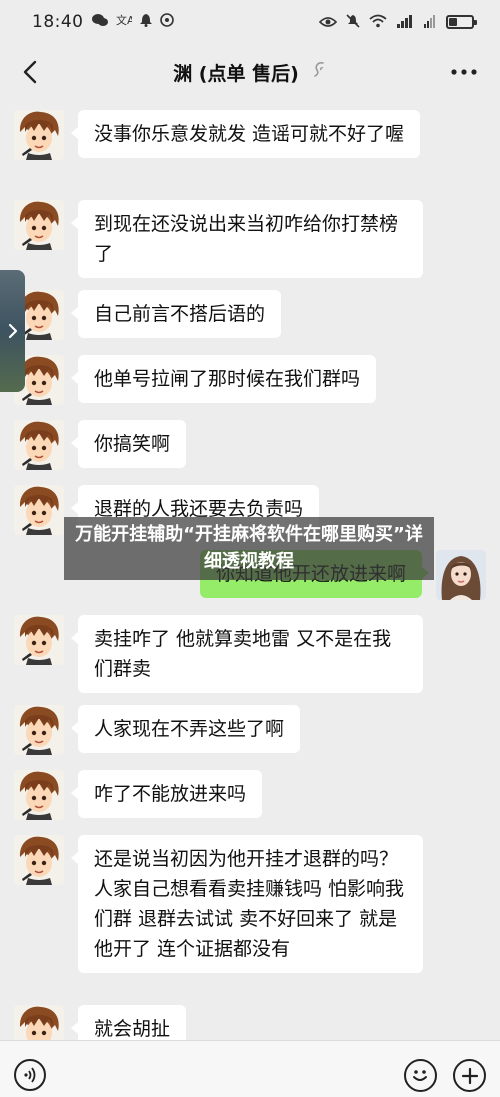 The height and width of the screenshot is (1097, 500). What do you see at coordinates (58, 22) in the screenshot?
I see `status-time: 18:40` at bounding box center [58, 22].